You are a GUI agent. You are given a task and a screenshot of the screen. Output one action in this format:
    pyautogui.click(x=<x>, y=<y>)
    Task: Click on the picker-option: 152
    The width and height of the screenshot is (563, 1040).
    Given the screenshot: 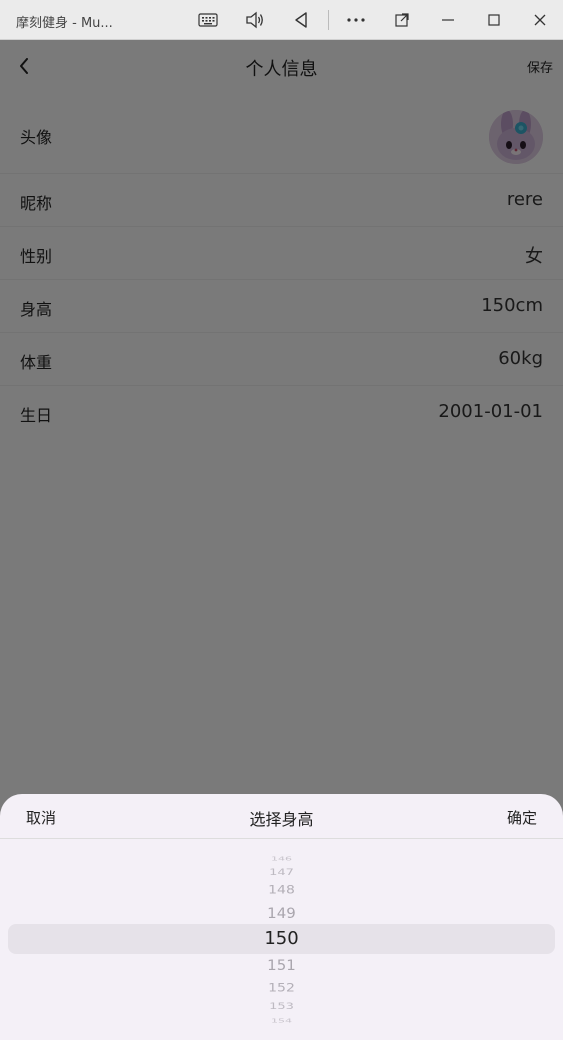 What is the action you would take?
    pyautogui.click(x=281, y=988)
    